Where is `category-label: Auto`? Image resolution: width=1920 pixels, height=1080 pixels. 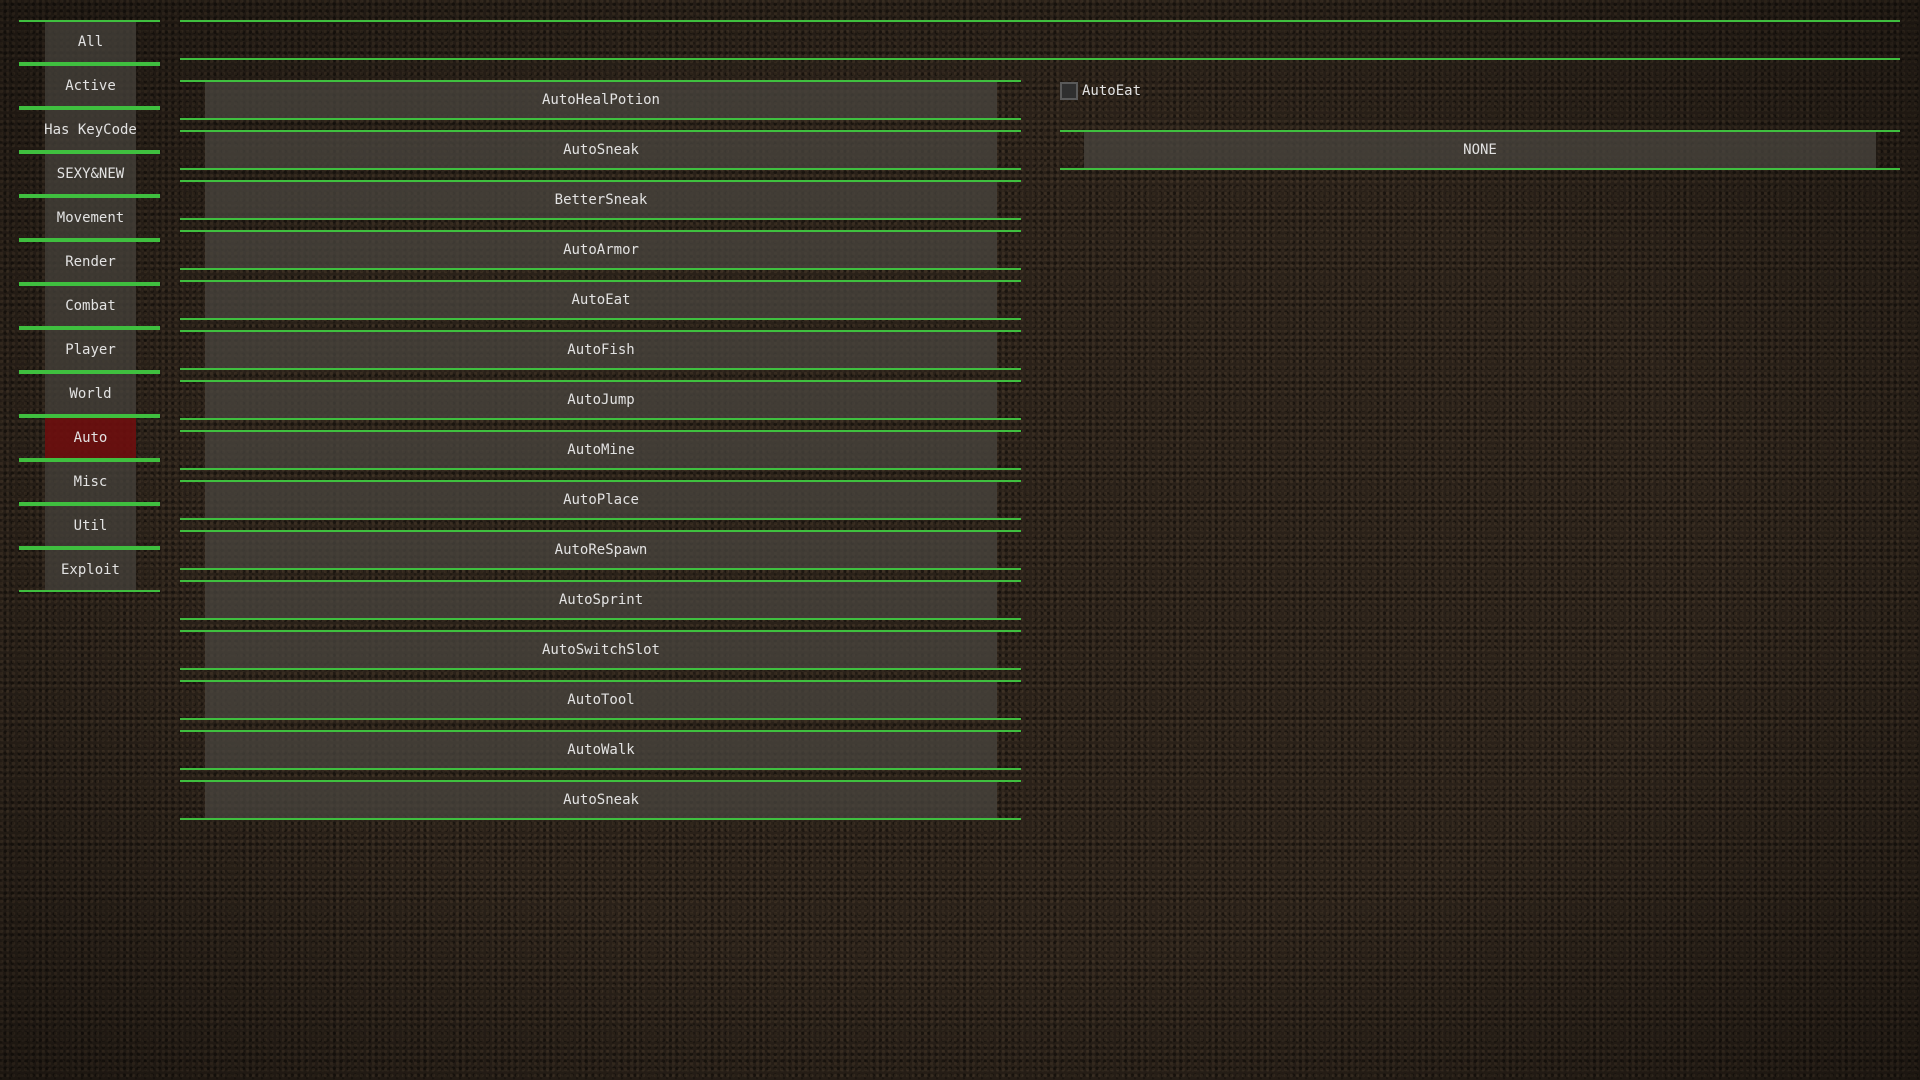 category-label: Auto is located at coordinates (90, 438).